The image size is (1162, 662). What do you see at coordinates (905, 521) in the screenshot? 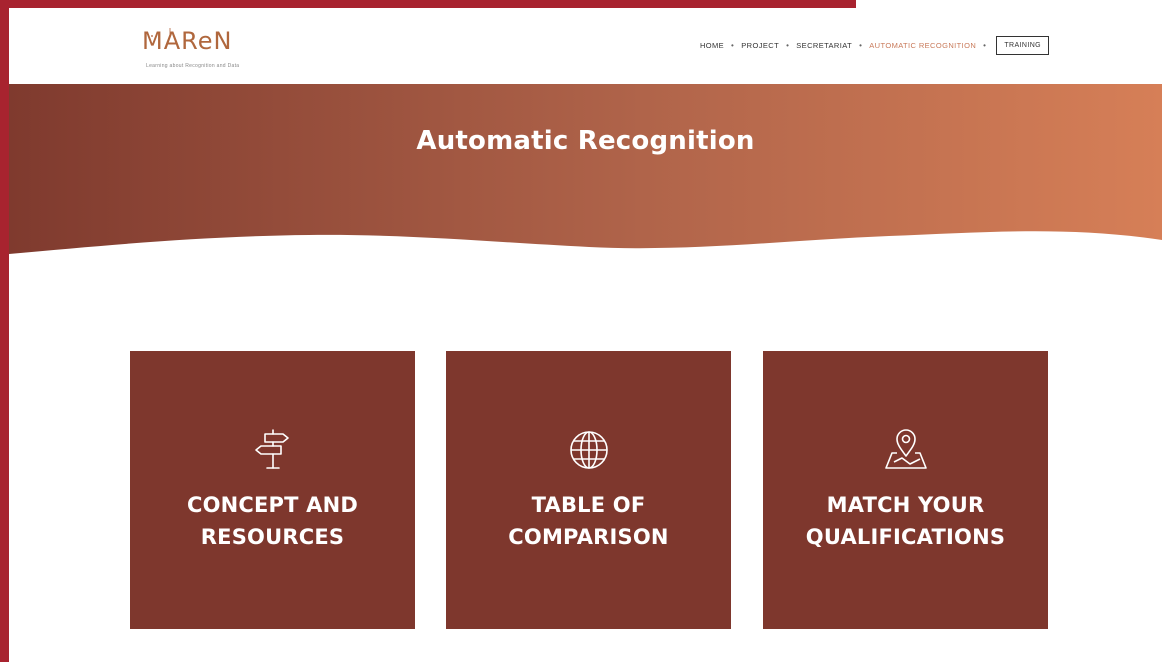
I see `card-title: MATCH YOUR QUALIFICATIONS` at bounding box center [905, 521].